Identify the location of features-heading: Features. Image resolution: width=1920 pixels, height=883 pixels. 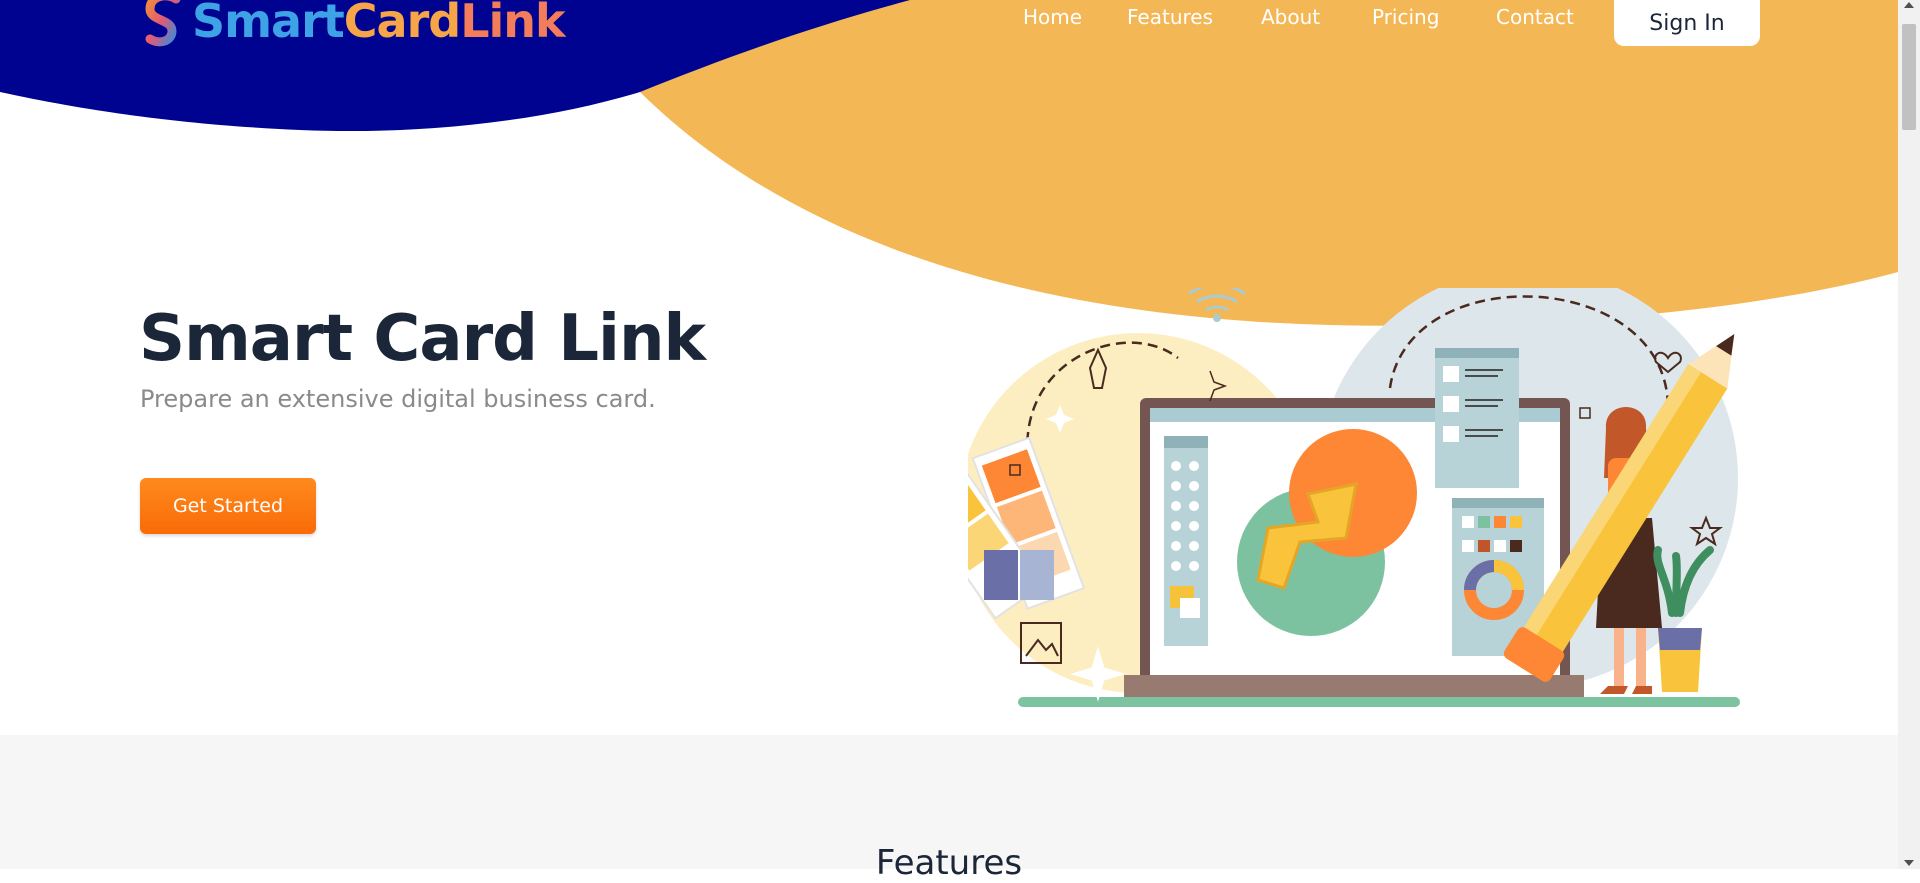
(949, 863).